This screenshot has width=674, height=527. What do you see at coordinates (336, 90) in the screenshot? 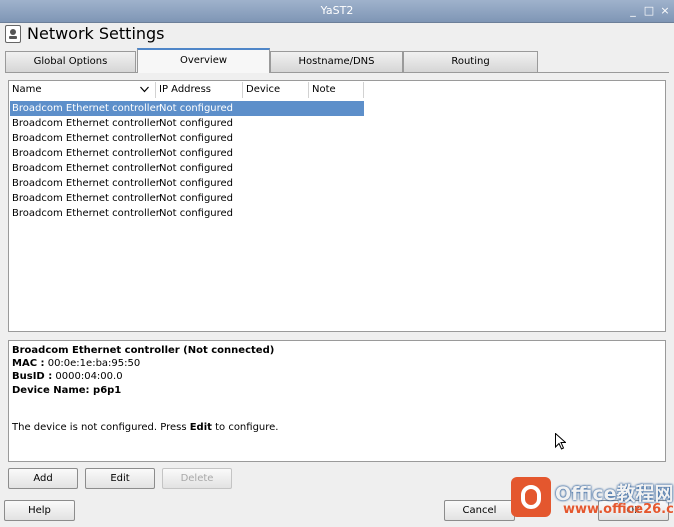
I see `column-header-note: Note` at bounding box center [336, 90].